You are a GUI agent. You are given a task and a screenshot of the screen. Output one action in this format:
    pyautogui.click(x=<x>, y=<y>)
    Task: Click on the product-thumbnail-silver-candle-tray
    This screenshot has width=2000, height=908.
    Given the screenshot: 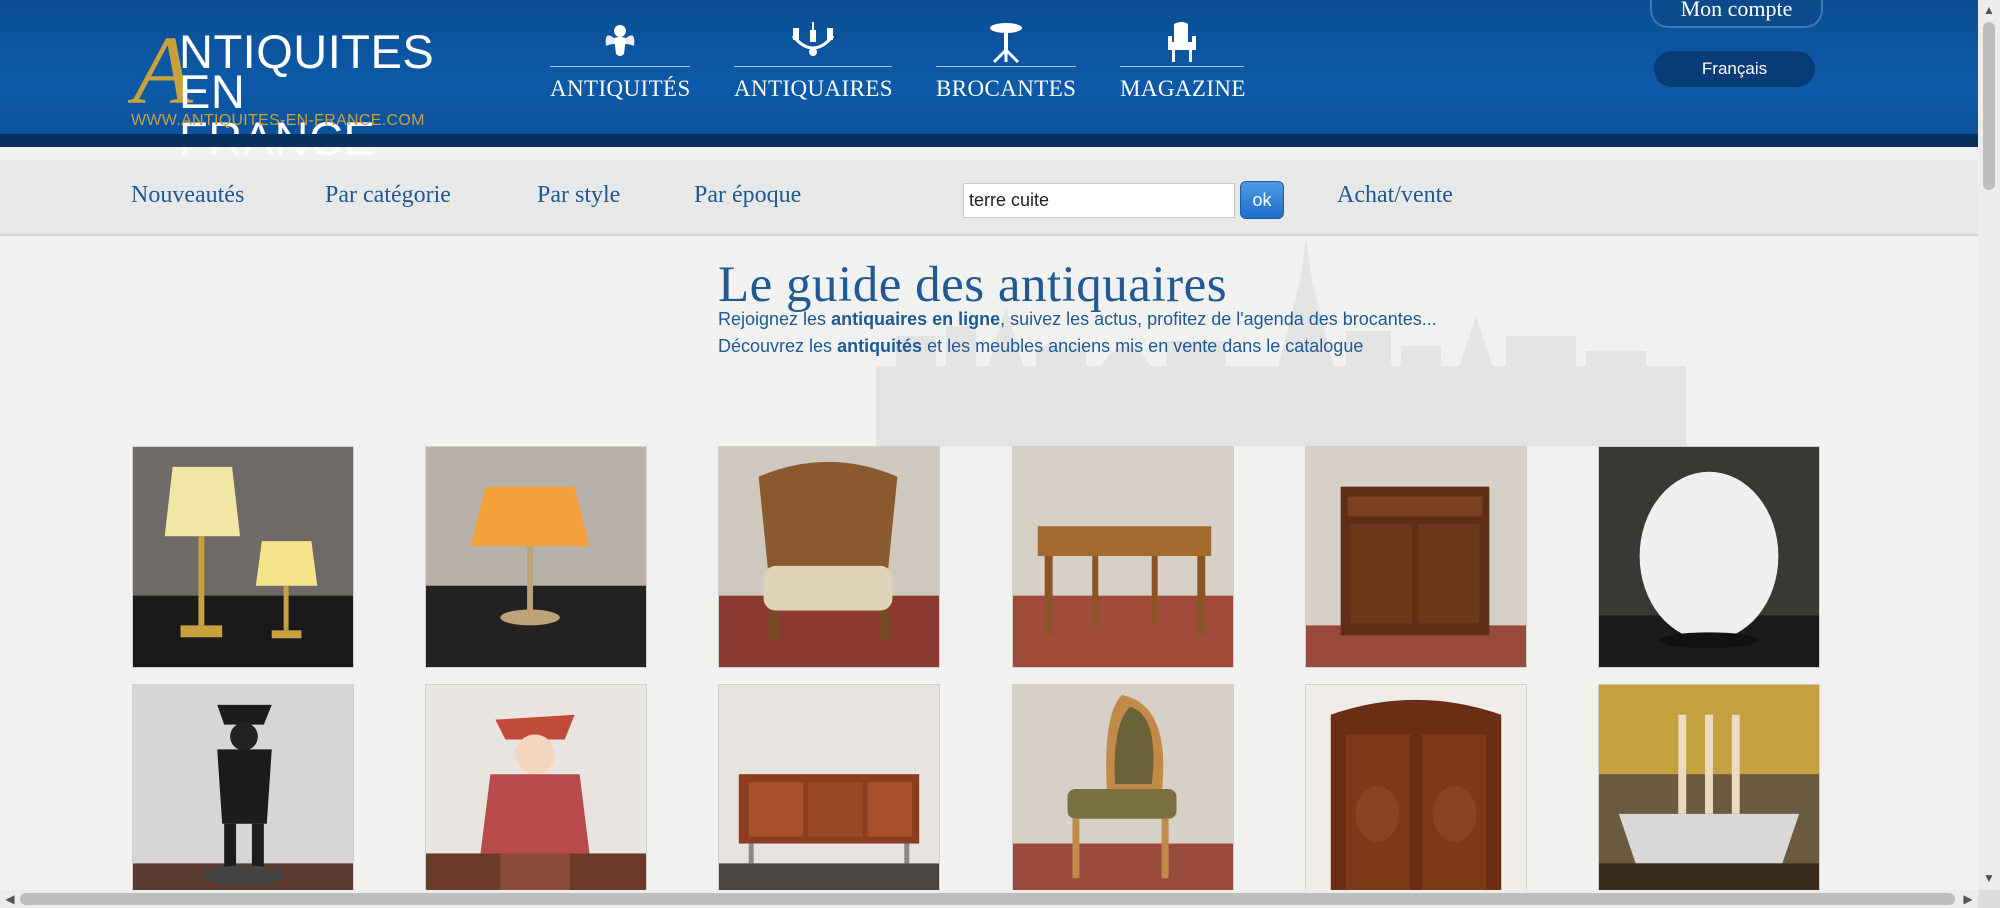 What is the action you would take?
    pyautogui.click(x=1709, y=795)
    